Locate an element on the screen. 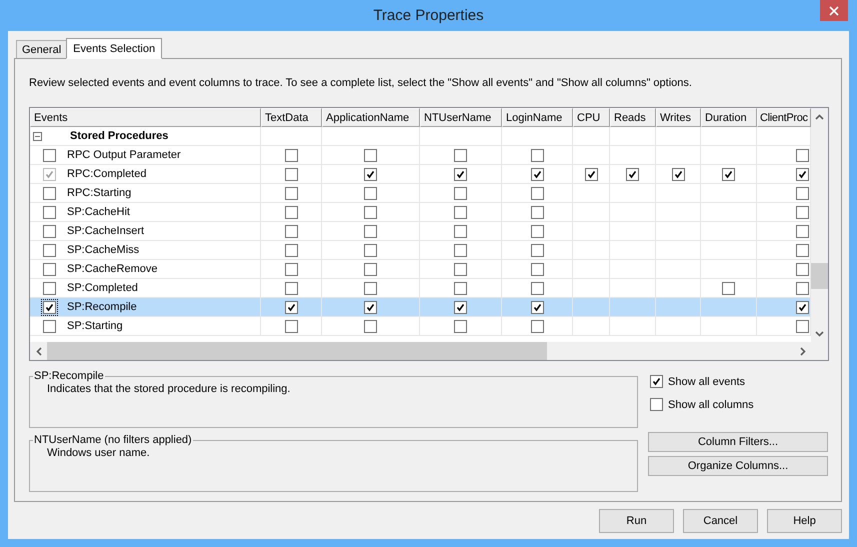 Image resolution: width=857 pixels, height=547 pixels. dialog-button: Cancel is located at coordinates (720, 521).